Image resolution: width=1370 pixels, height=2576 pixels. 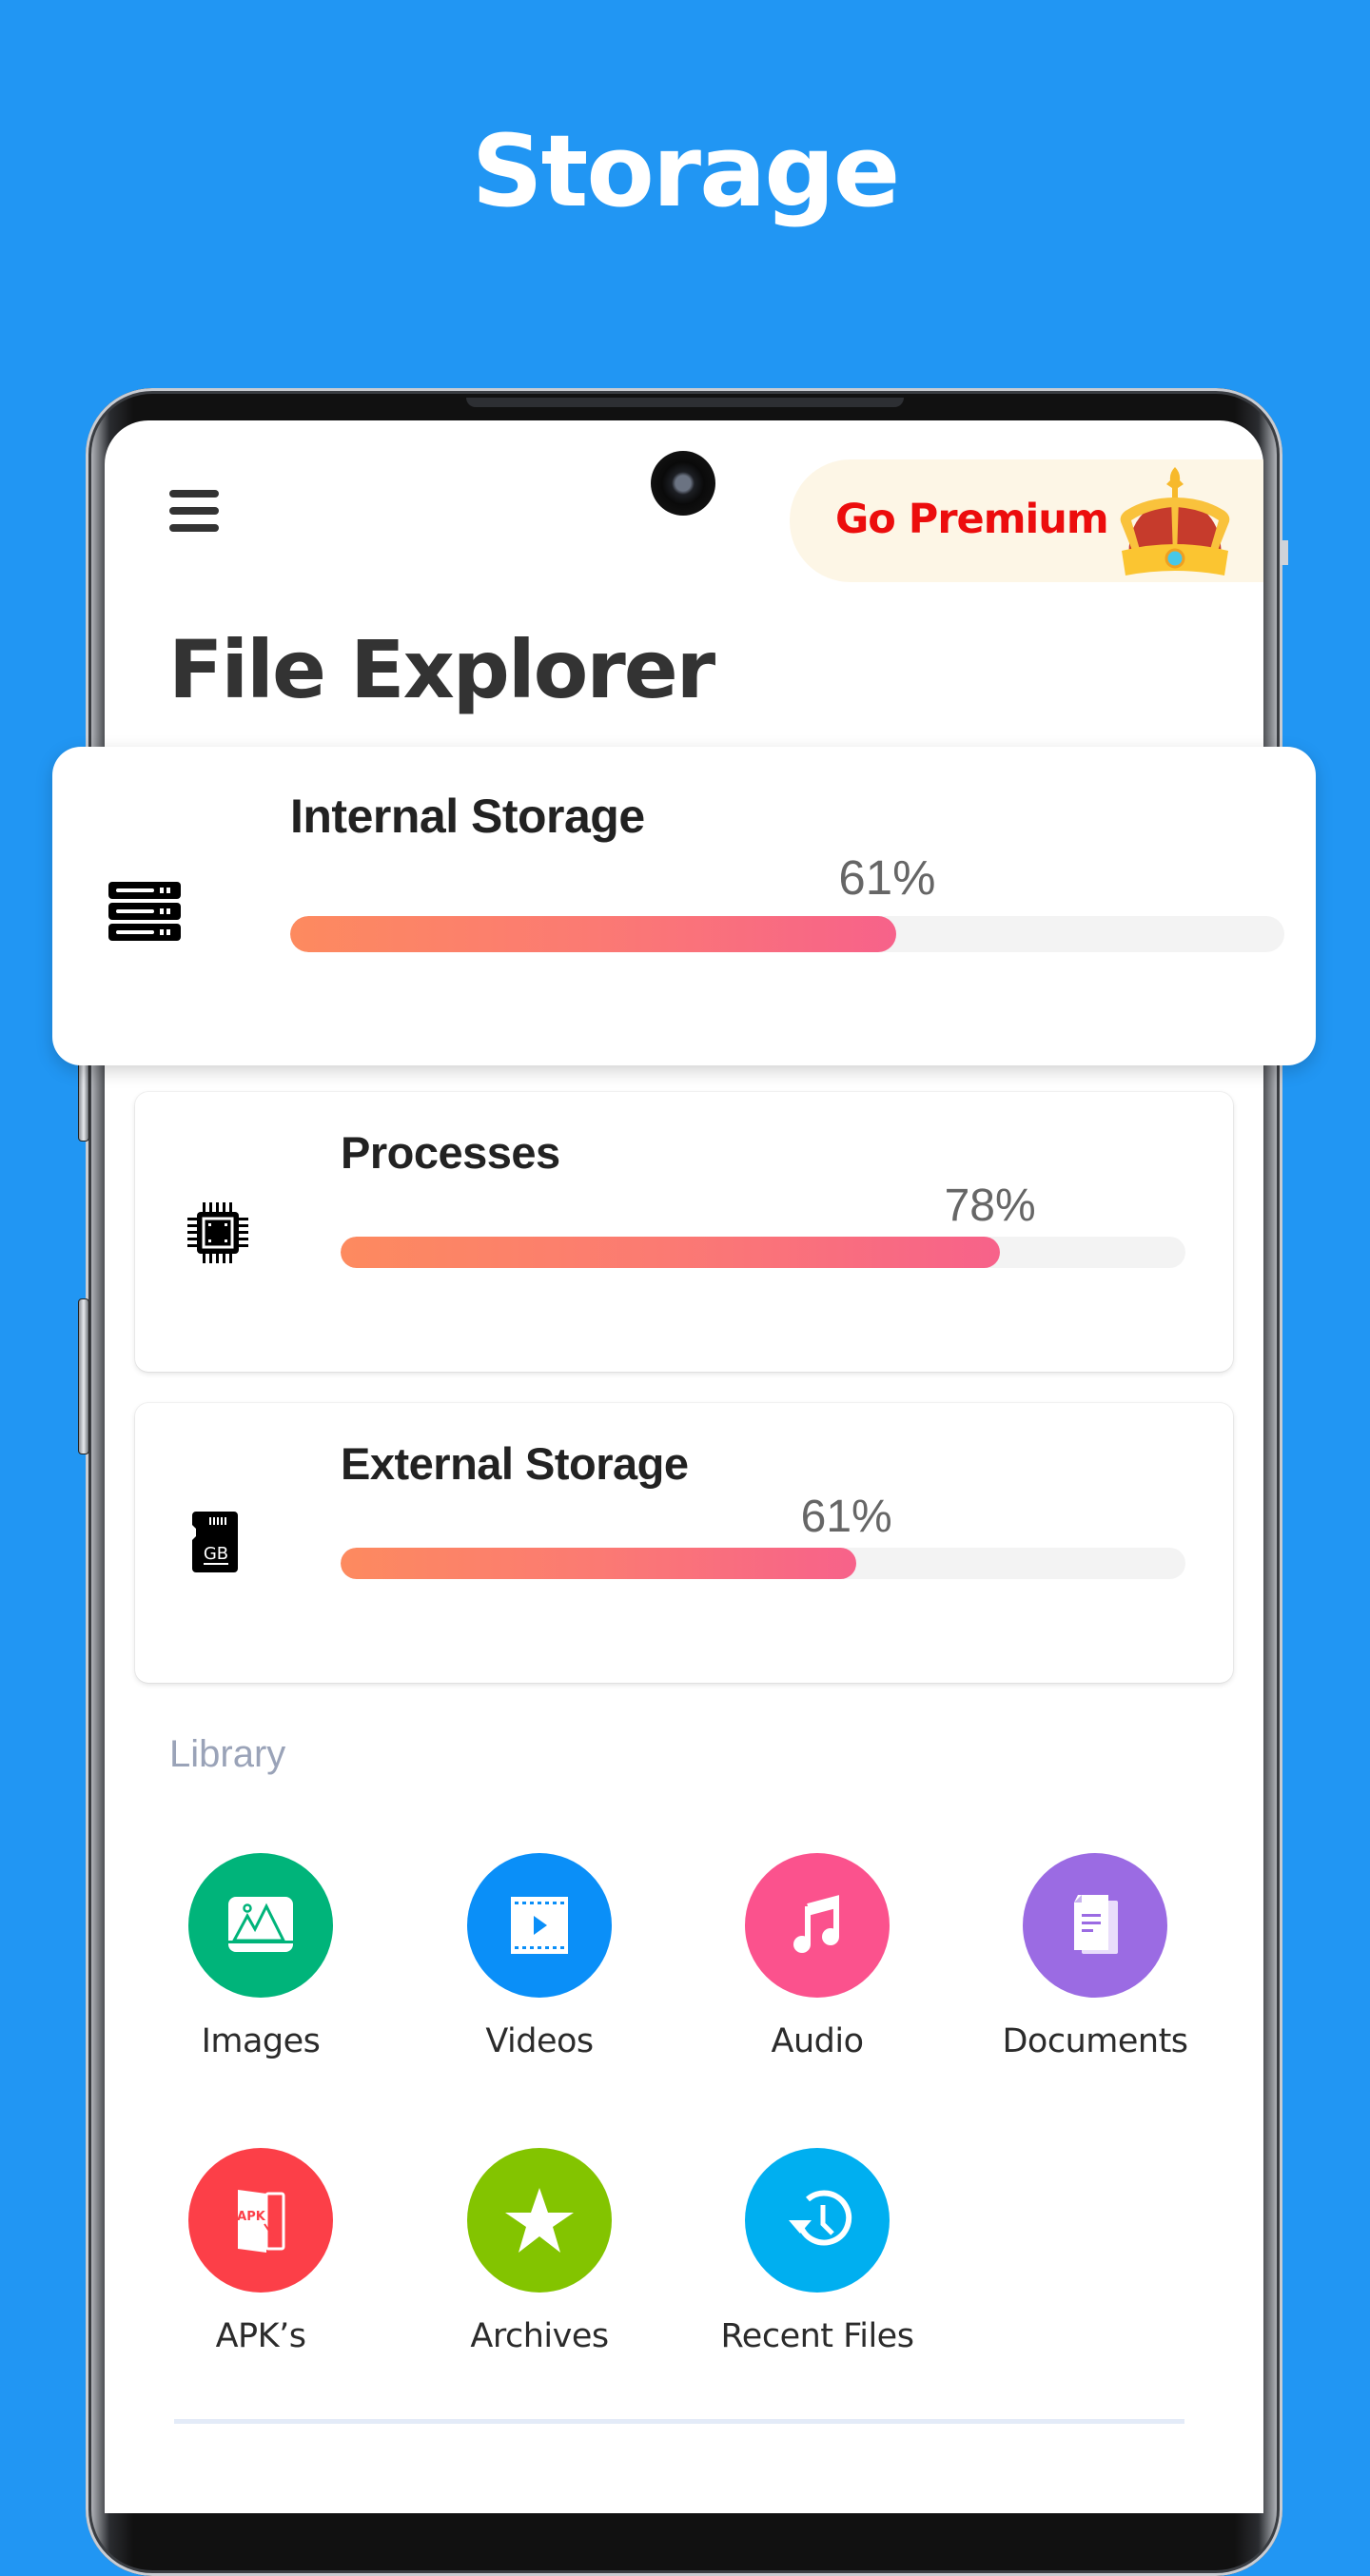 What do you see at coordinates (441, 669) in the screenshot?
I see `app-title: File Explorer` at bounding box center [441, 669].